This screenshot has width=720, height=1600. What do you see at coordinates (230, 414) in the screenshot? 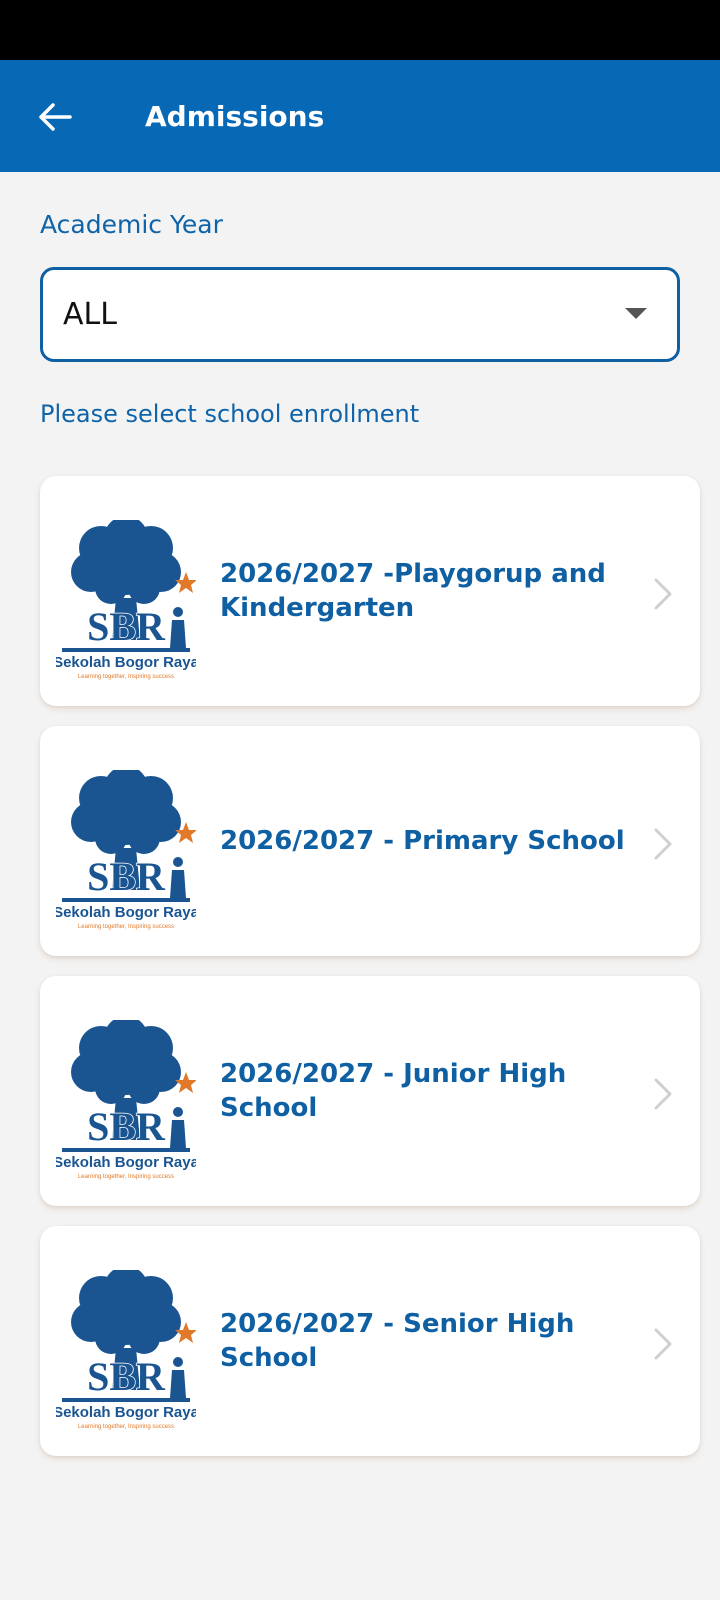
I see `helper-text: Please select school enrollment` at bounding box center [230, 414].